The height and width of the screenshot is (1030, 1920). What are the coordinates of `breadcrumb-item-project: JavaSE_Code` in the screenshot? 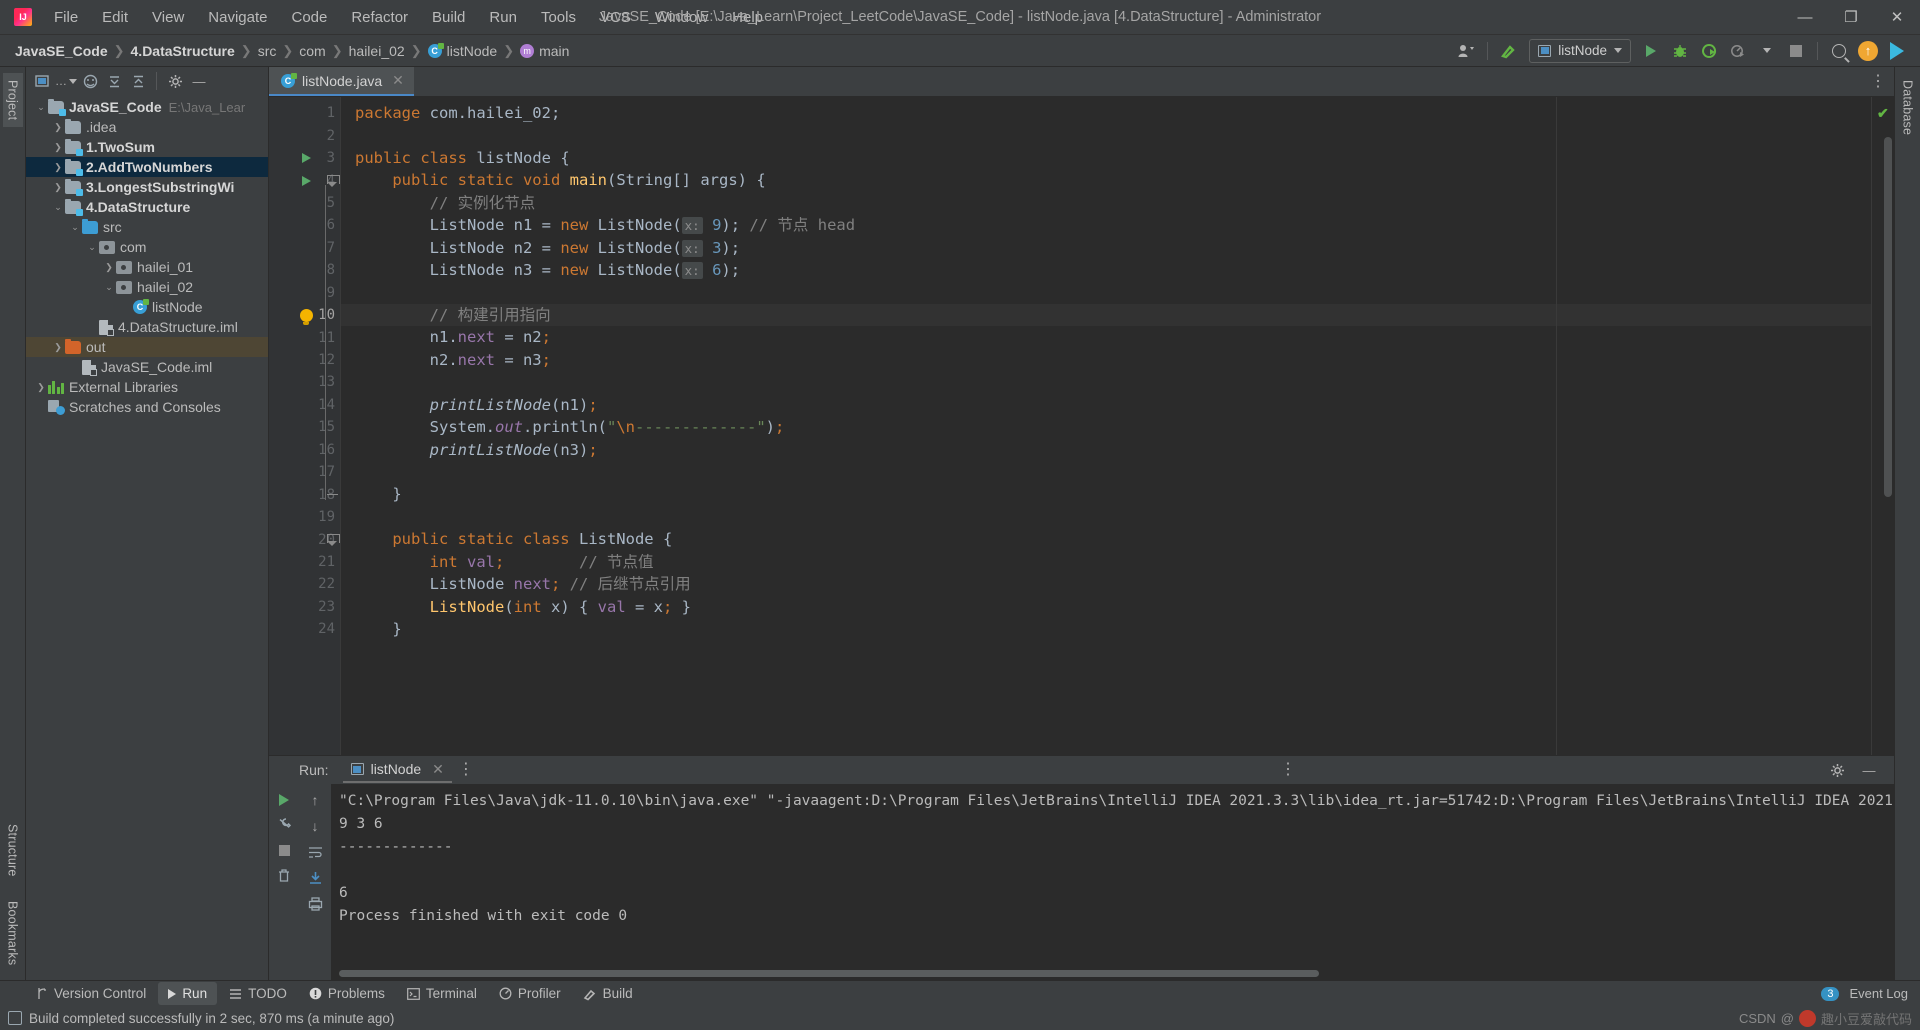 It's located at (61, 51).